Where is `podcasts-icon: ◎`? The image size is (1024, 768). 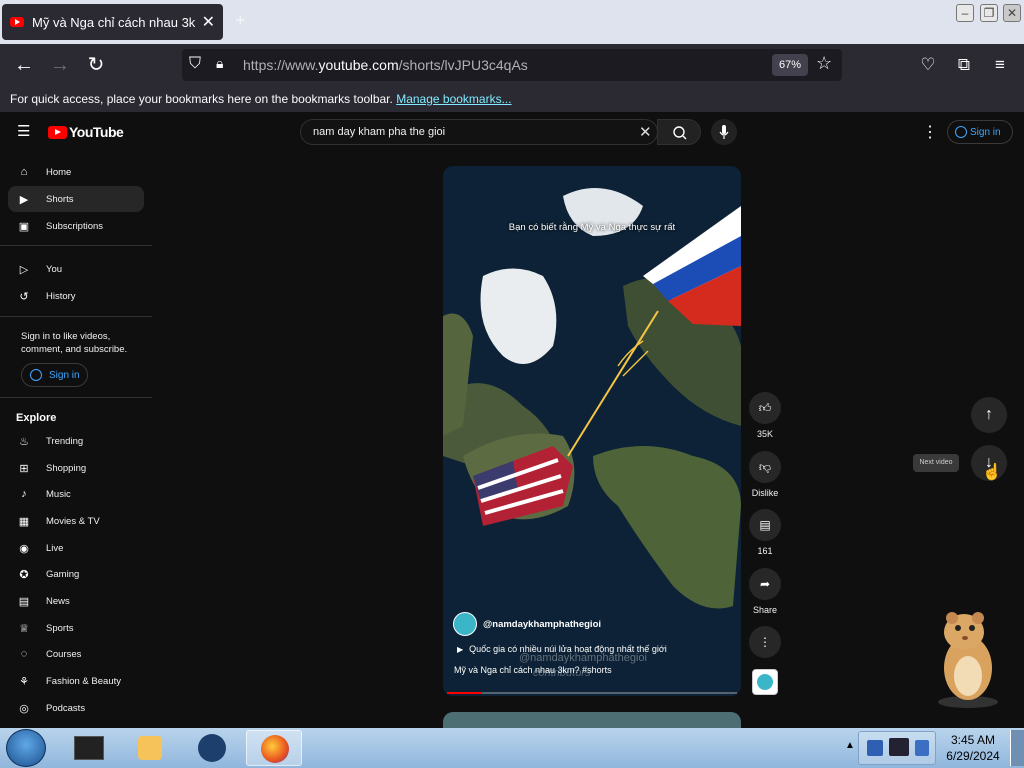 podcasts-icon: ◎ is located at coordinates (24, 708).